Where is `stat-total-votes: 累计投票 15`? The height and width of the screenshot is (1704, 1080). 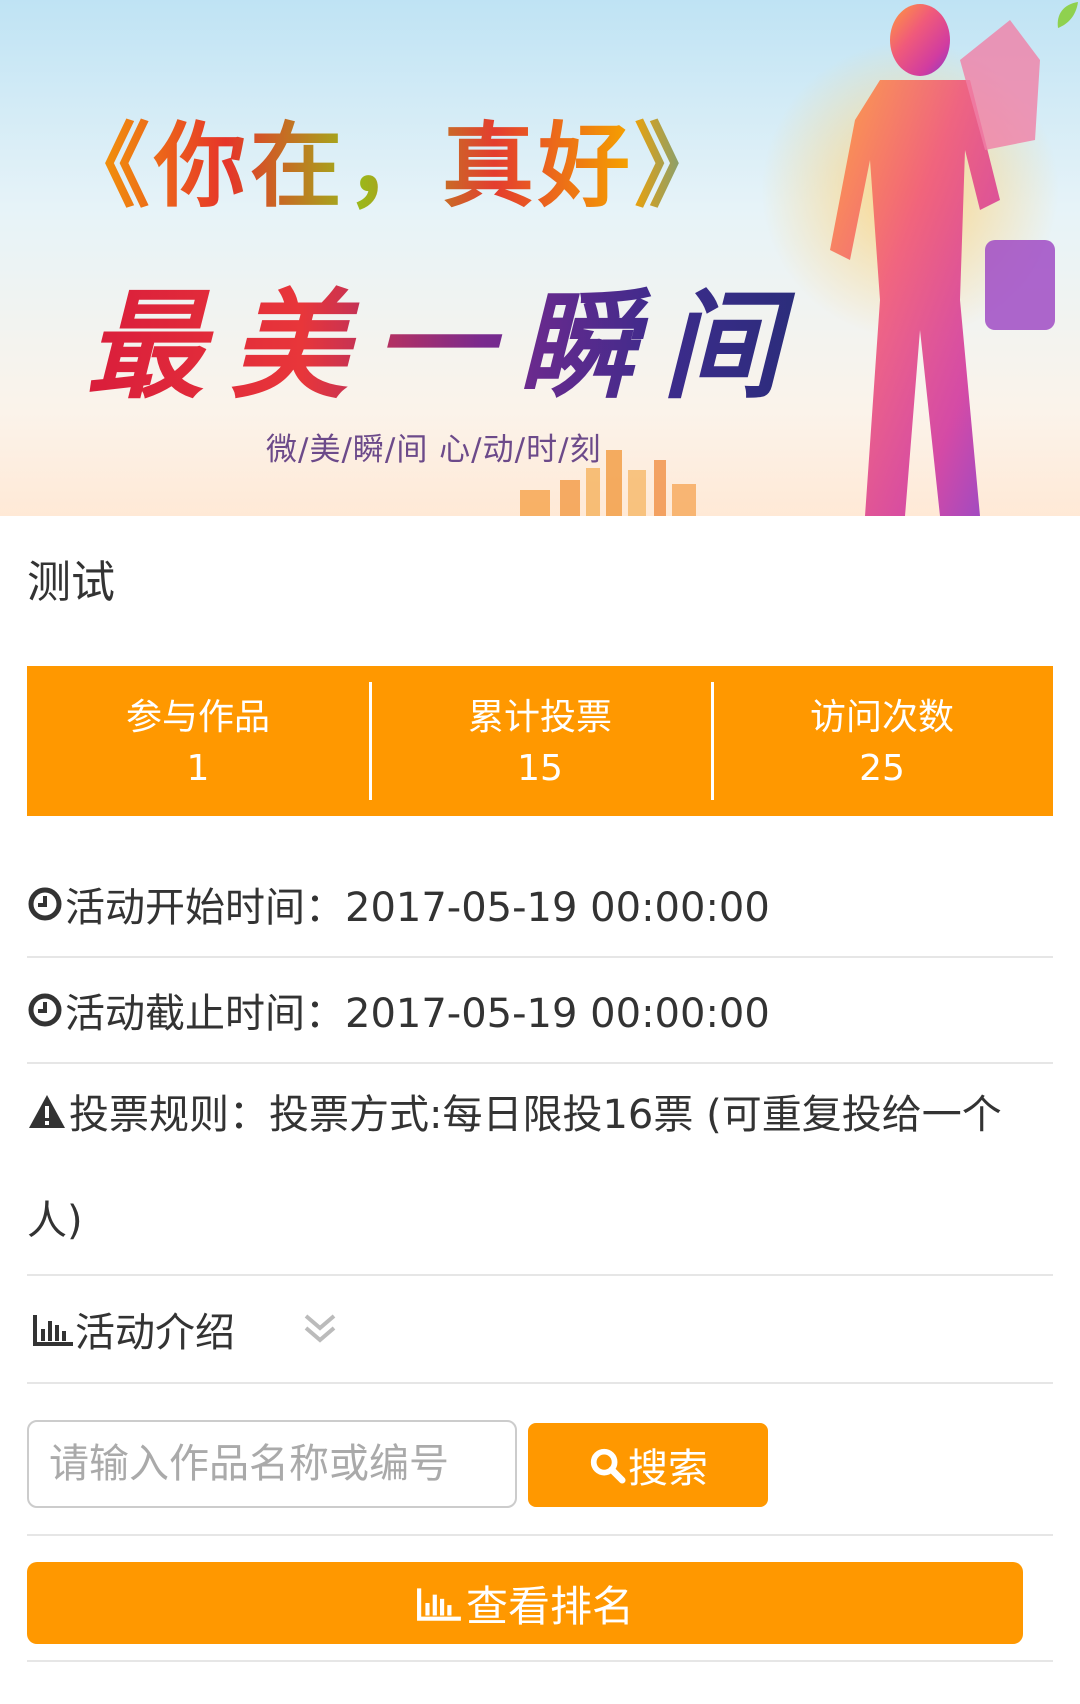 stat-total-votes: 累计投票 15 is located at coordinates (540, 741).